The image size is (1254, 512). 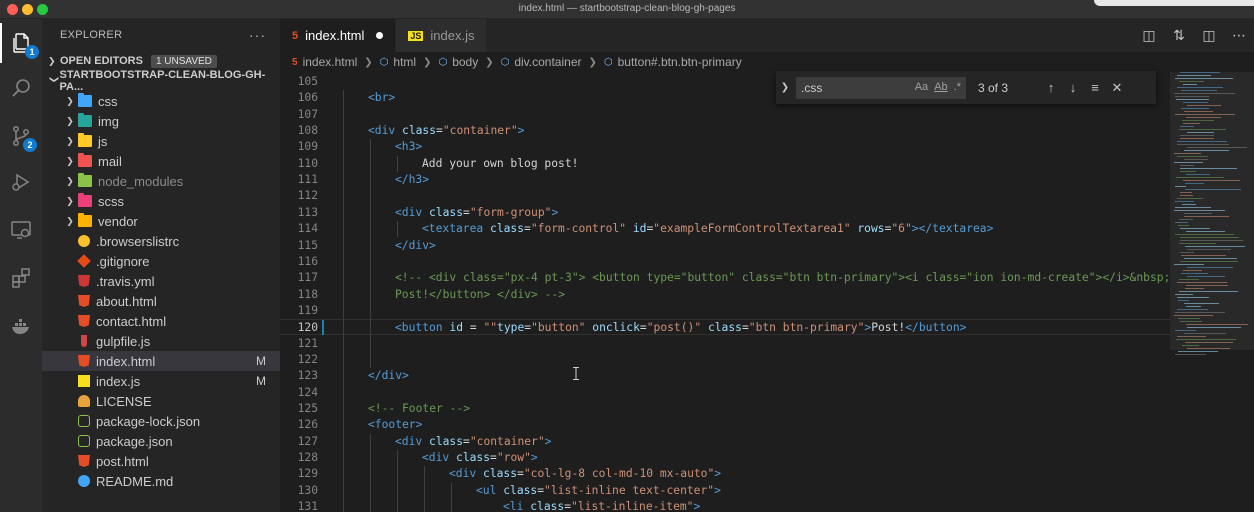 I want to click on html5-icon, so click(x=84, y=321).